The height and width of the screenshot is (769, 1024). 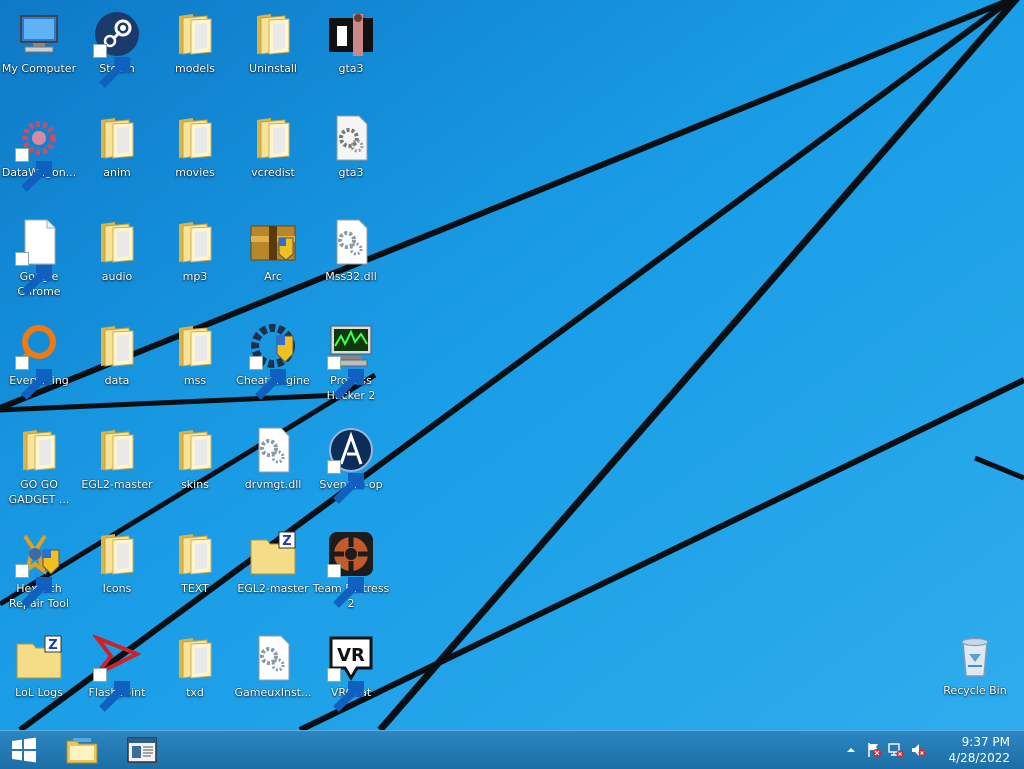 I want to click on flashpoint-icon, so click(x=117, y=673).